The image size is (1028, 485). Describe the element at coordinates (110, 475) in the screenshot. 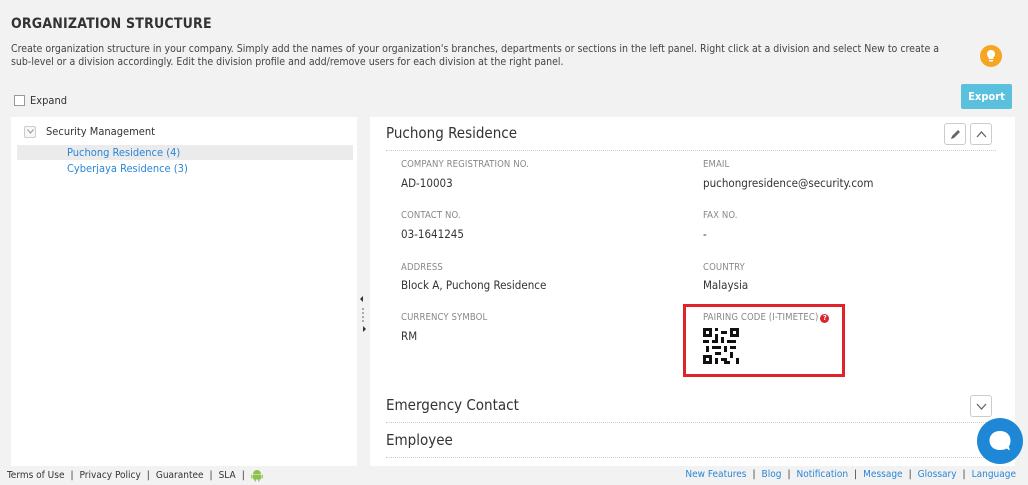

I see `footer-link-privacy: Privacy Policy` at that location.